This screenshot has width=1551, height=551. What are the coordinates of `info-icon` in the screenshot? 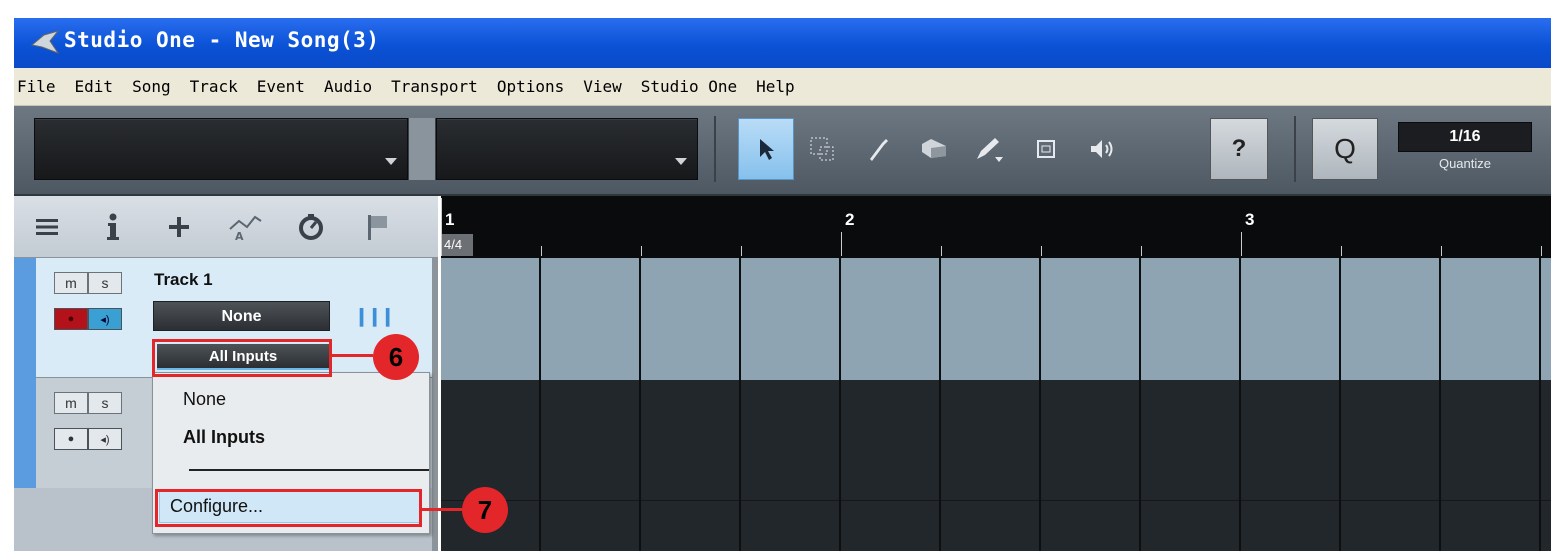 It's located at (113, 227).